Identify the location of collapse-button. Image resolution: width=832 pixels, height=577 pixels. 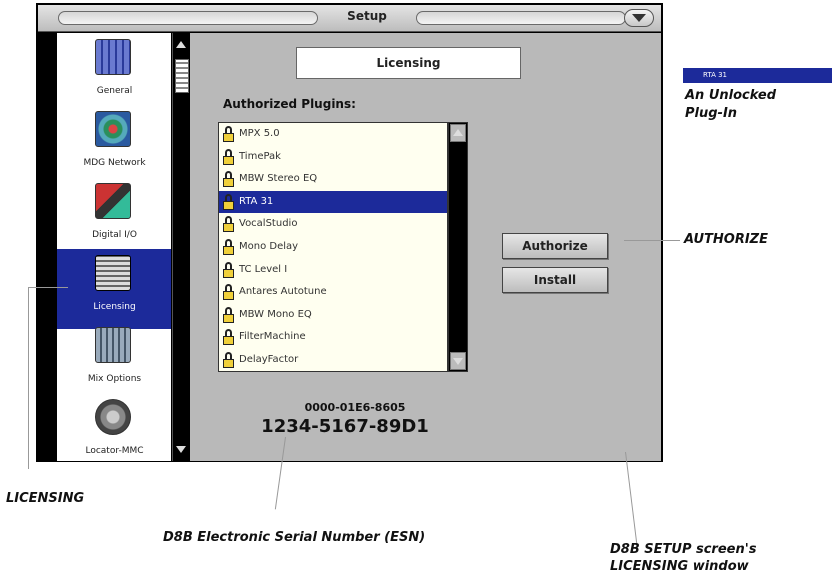
(639, 18).